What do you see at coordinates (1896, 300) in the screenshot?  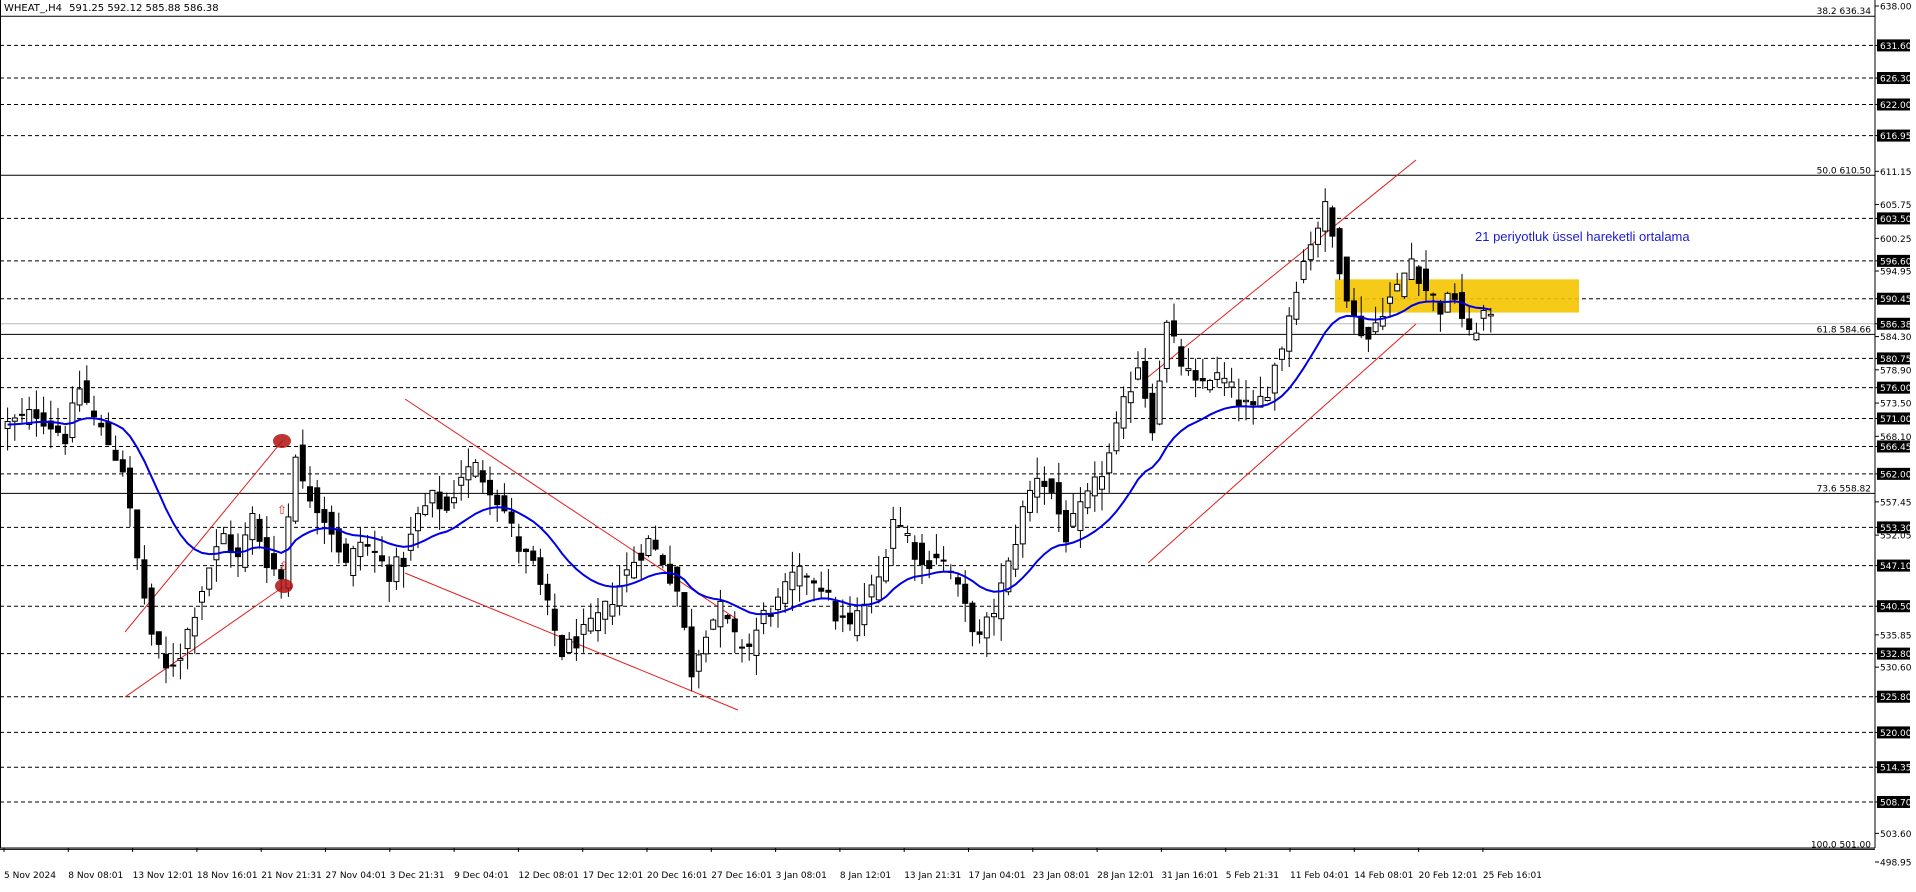 I see `price-label: 590.45` at bounding box center [1896, 300].